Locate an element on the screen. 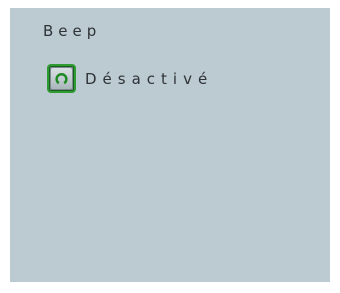 The height and width of the screenshot is (293, 340). toggle-state-label: Désactivé is located at coordinates (149, 78).